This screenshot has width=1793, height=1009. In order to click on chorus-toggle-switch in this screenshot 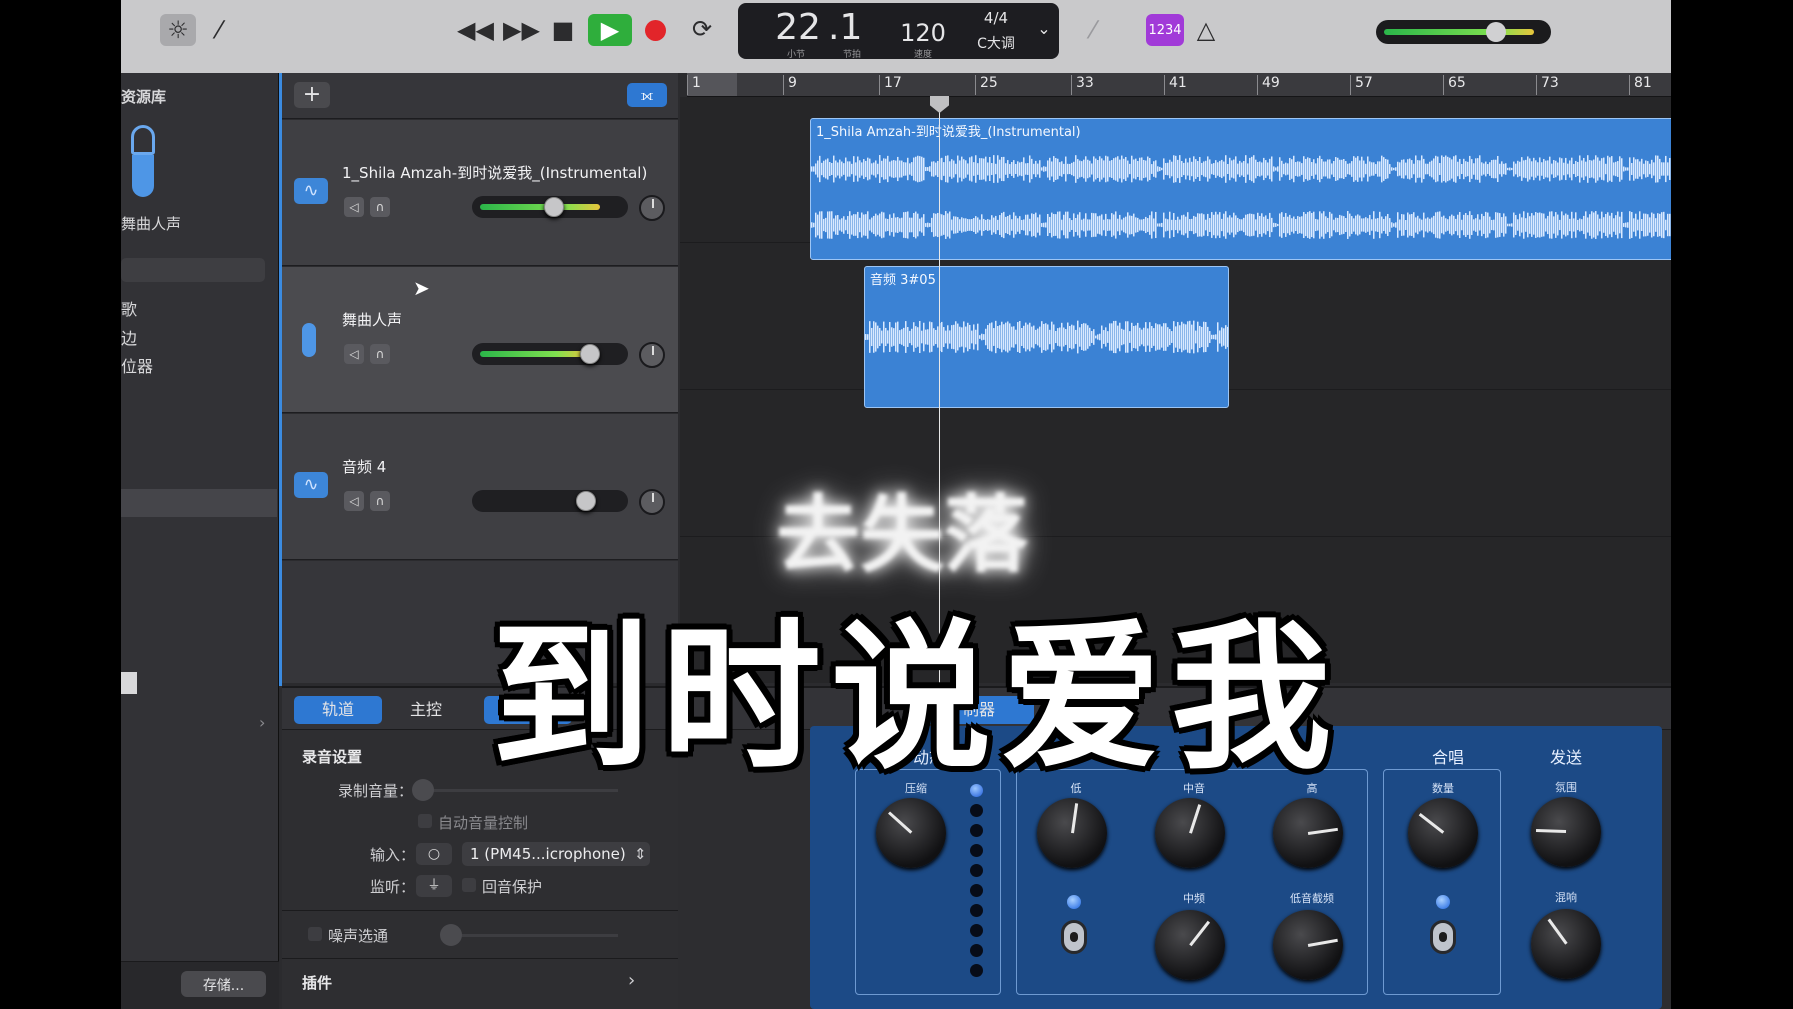, I will do `click(1443, 937)`.